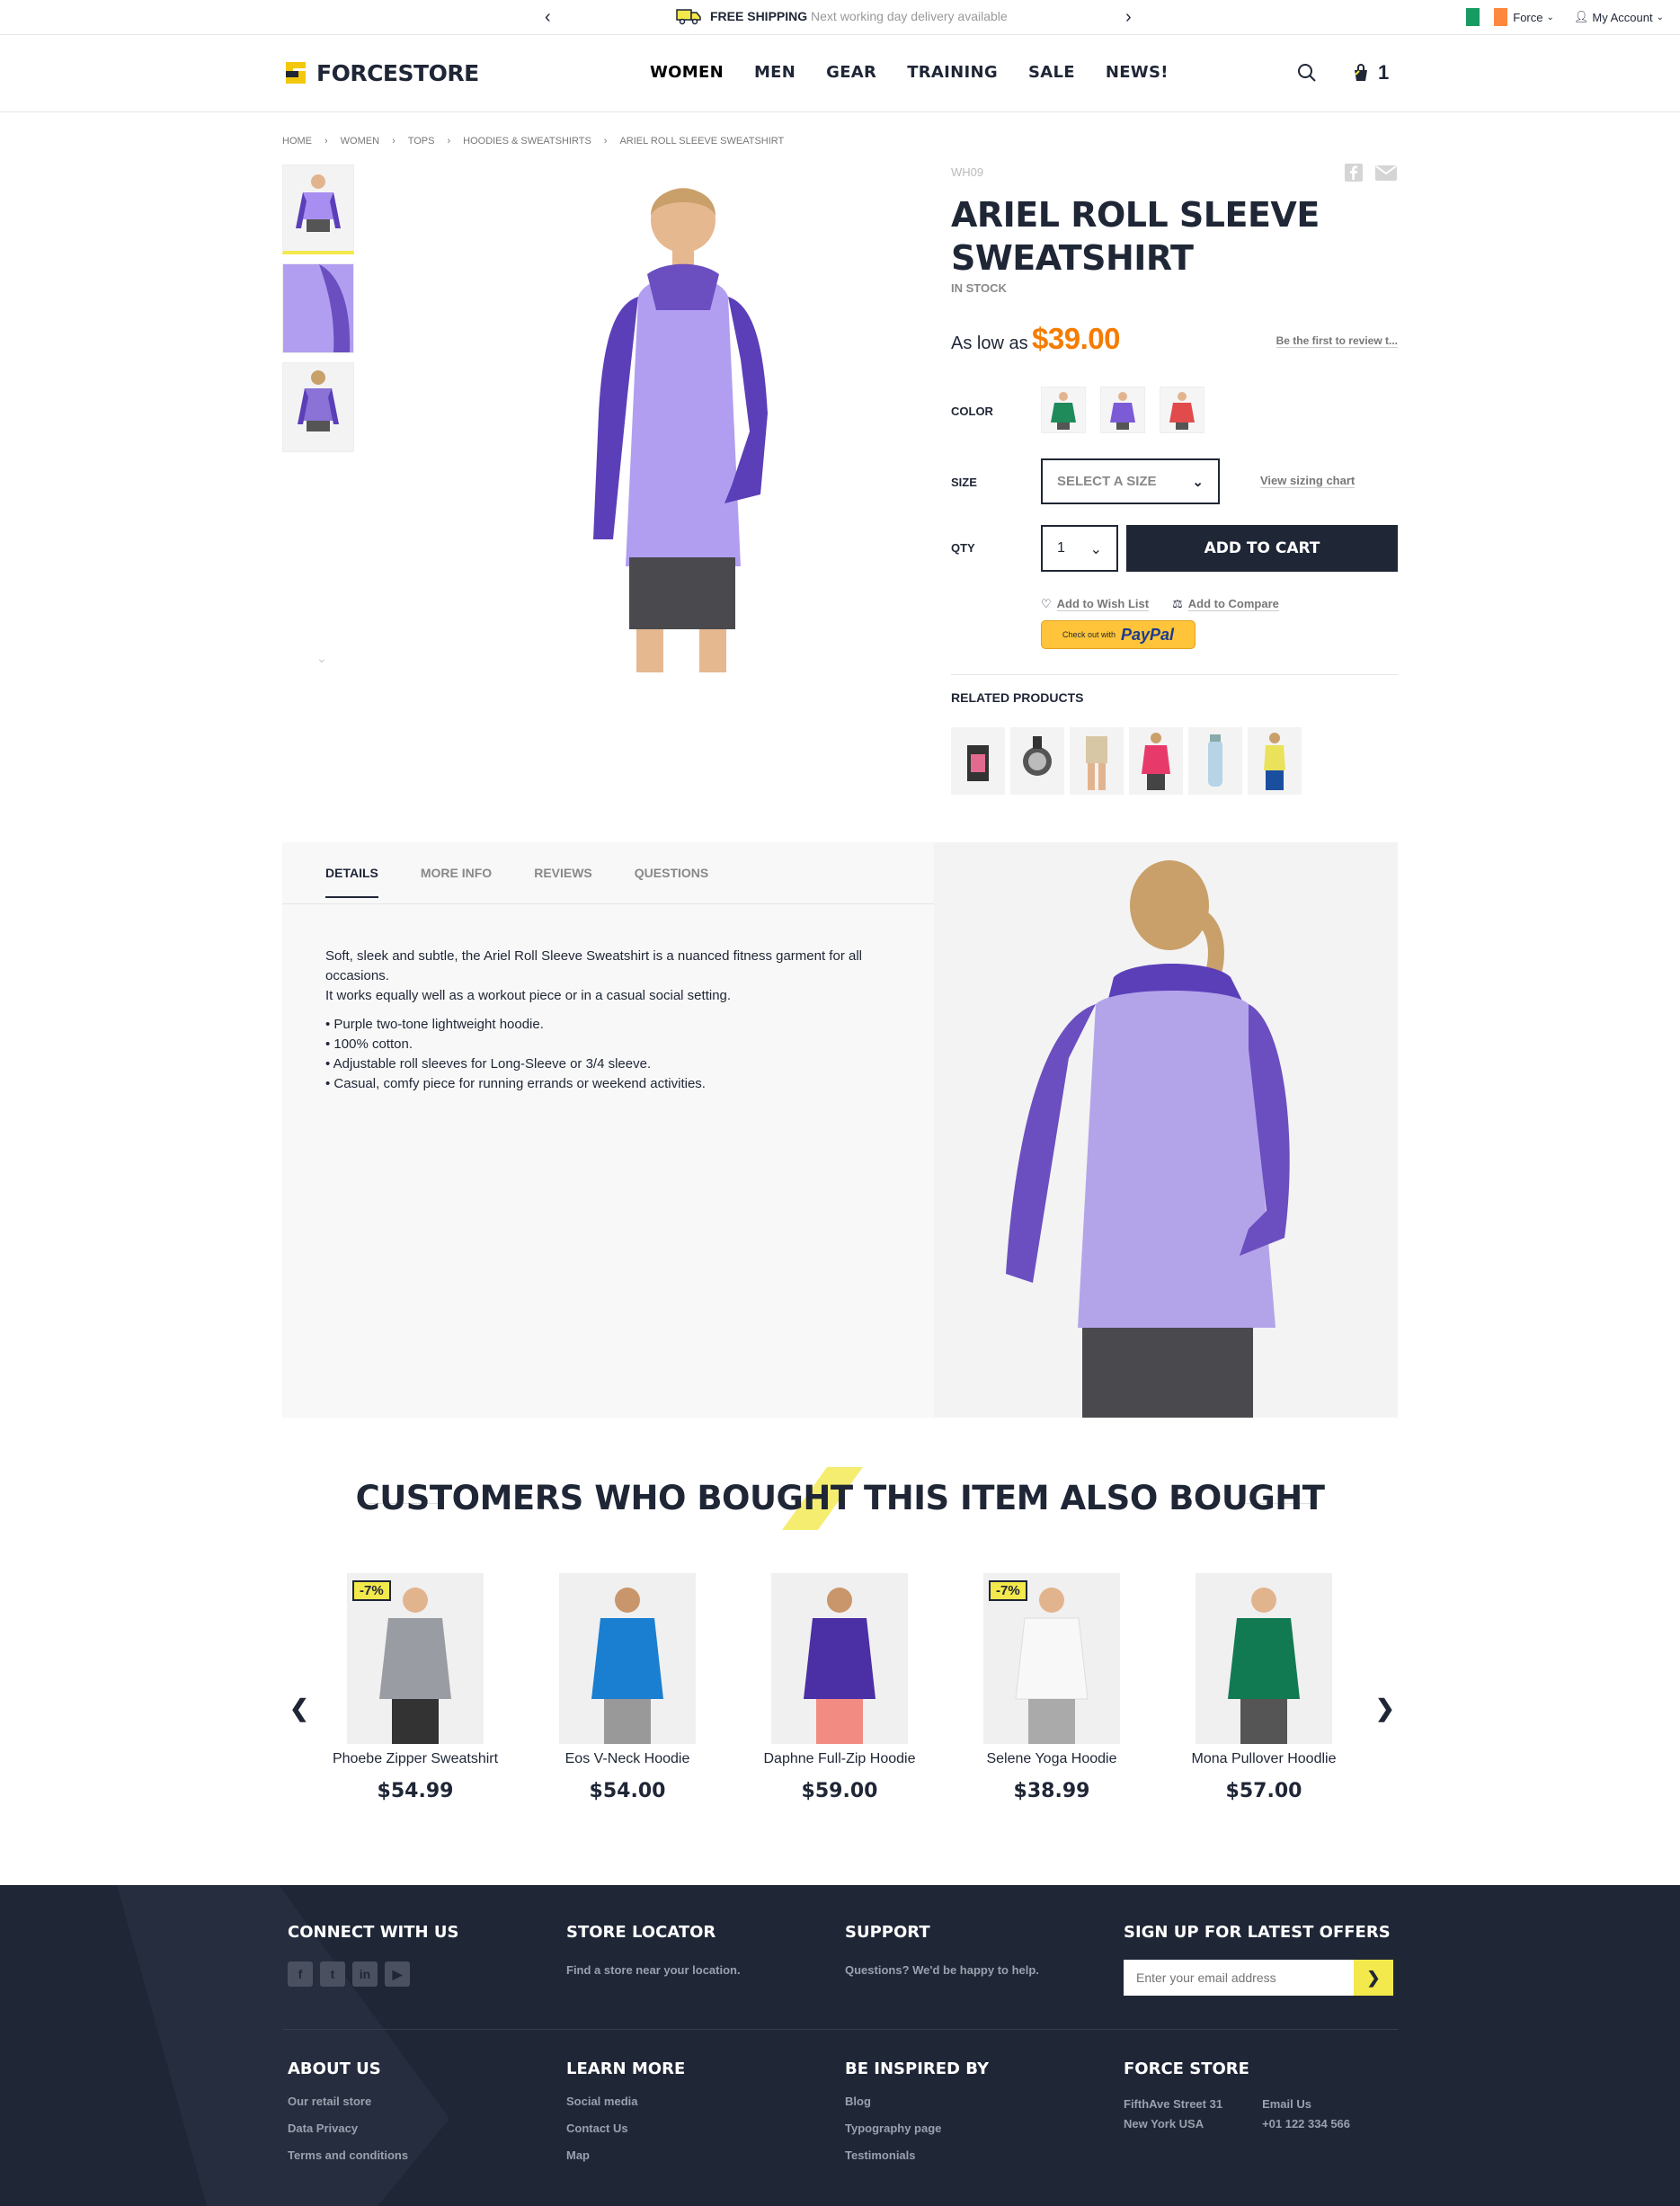 This screenshot has height=2206, width=1680. What do you see at coordinates (625, 2101) in the screenshot?
I see `footer-link: Social media` at bounding box center [625, 2101].